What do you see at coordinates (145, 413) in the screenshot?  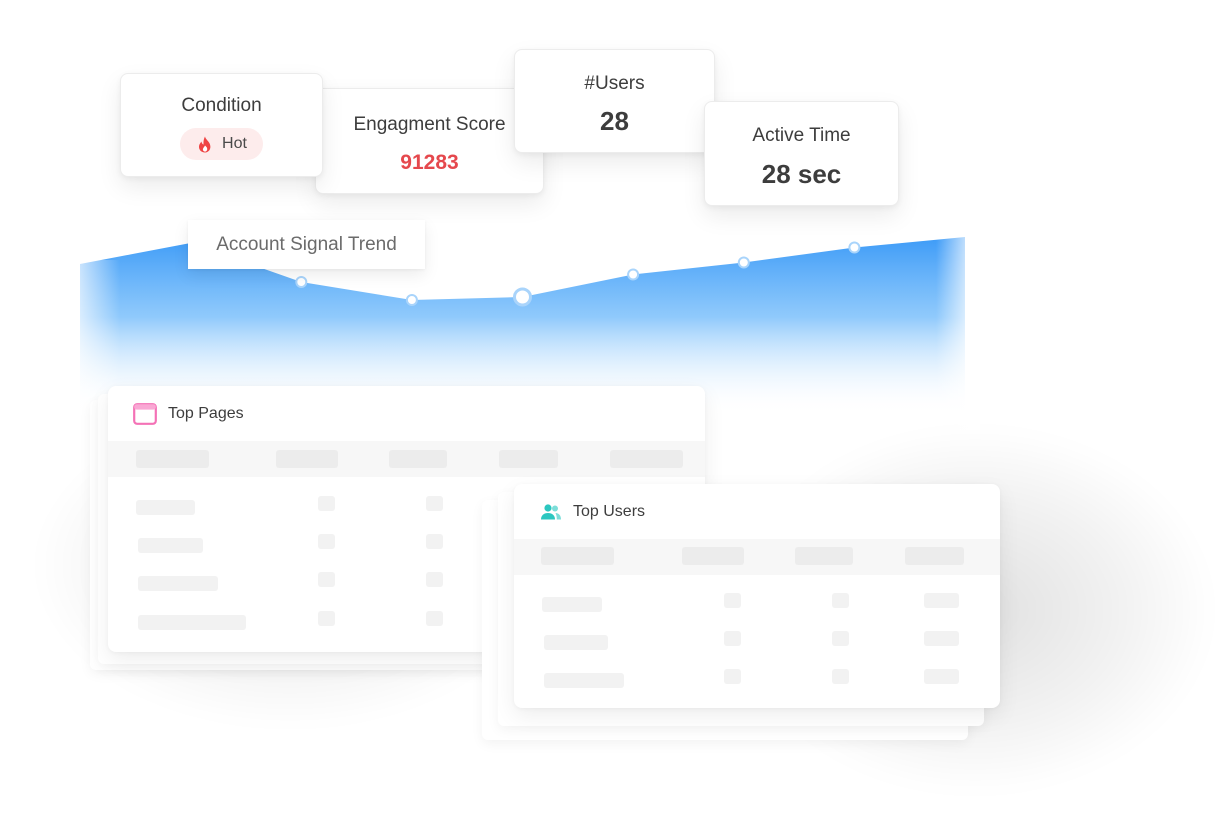 I see `browser-window-icon` at bounding box center [145, 413].